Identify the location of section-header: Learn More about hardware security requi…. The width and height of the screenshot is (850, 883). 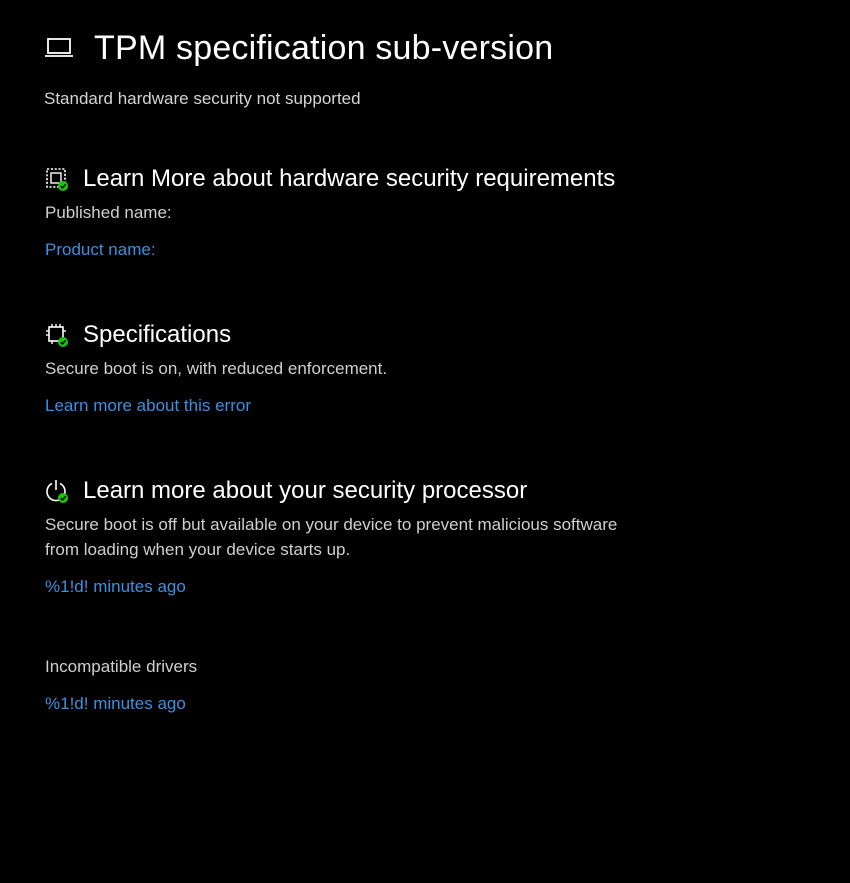
(365, 179).